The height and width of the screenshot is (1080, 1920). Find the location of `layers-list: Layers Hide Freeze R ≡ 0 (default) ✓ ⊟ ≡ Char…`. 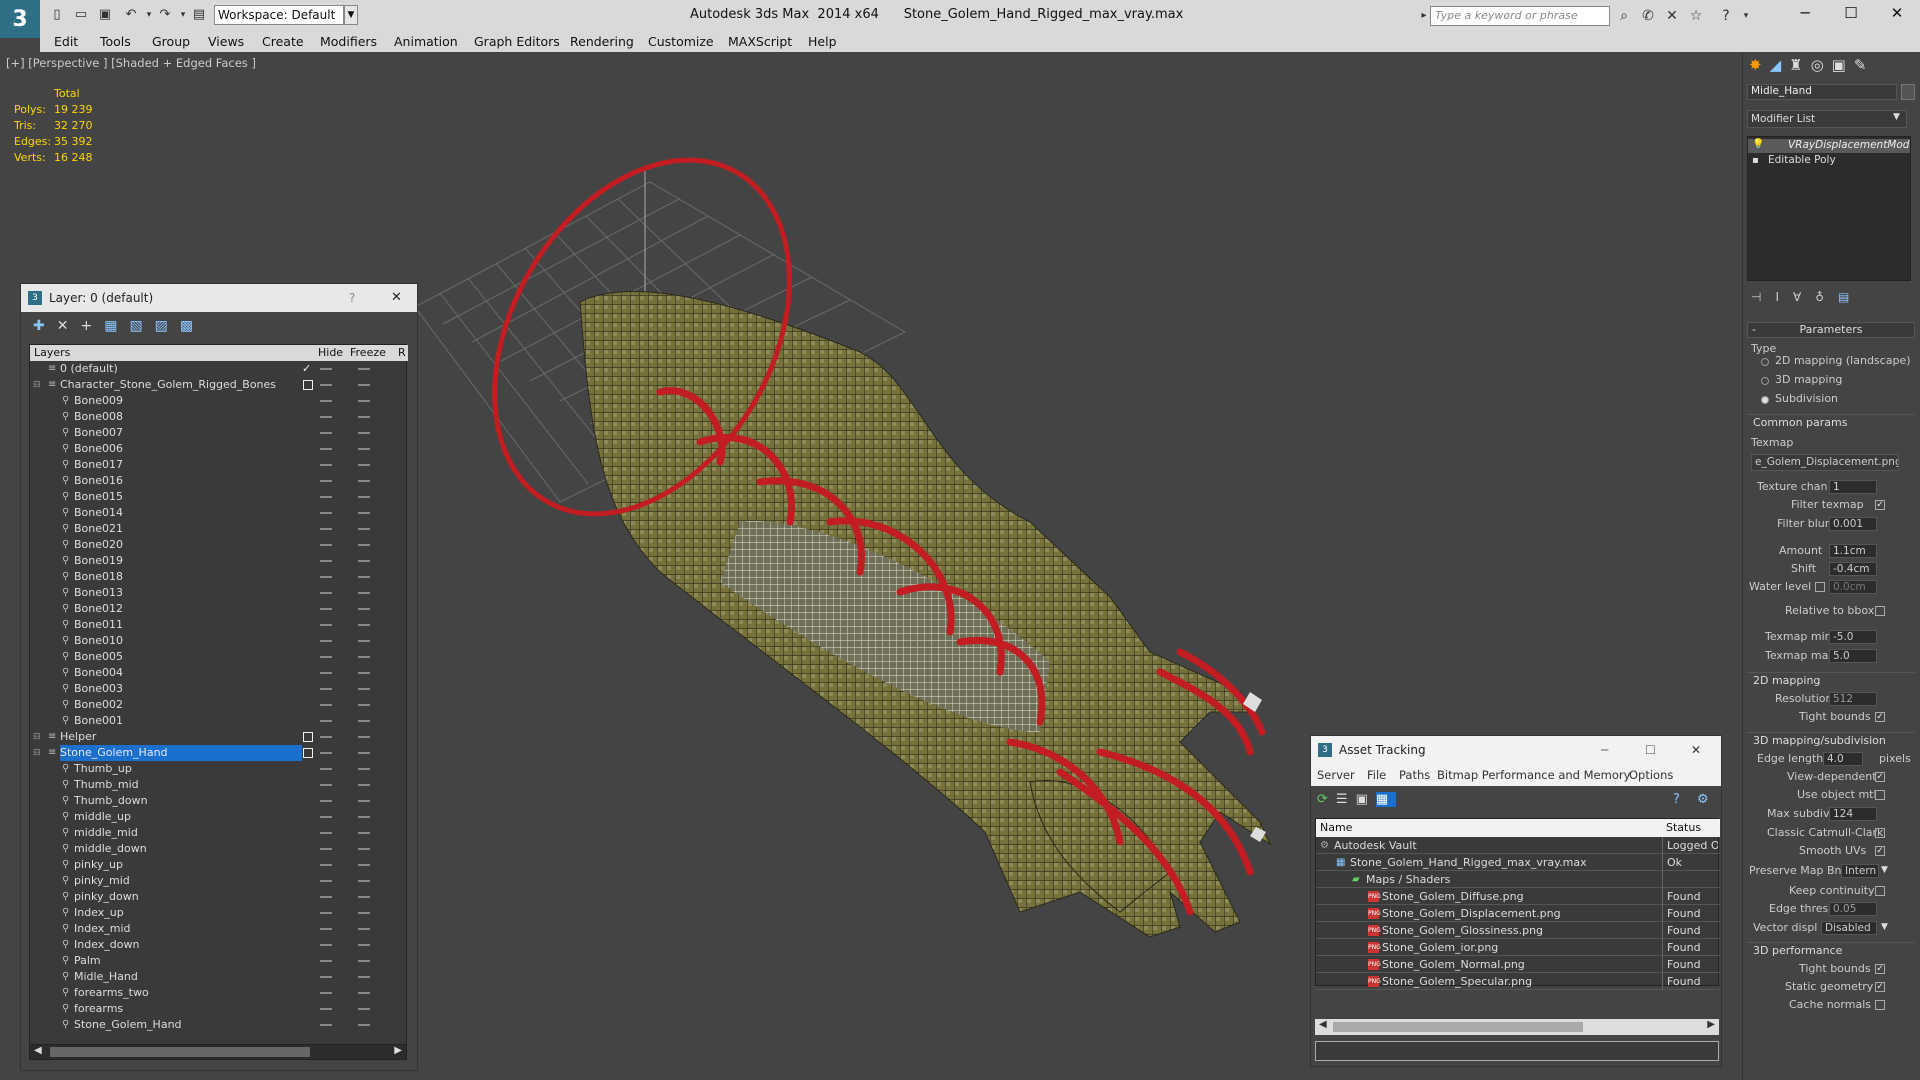

layers-list: Layers Hide Freeze R ≡ 0 (default) ✓ ⊟ ≡ Char… is located at coordinates (218, 701).